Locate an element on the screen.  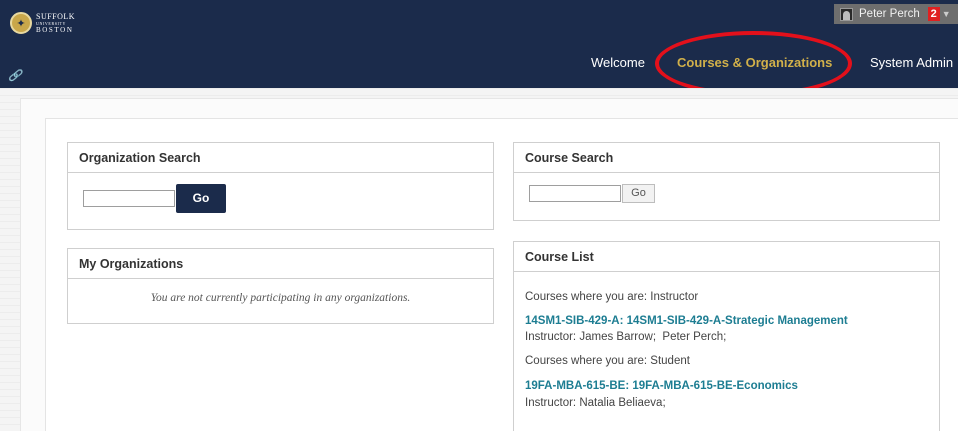
organization-go-button: Go is located at coordinates (201, 198).